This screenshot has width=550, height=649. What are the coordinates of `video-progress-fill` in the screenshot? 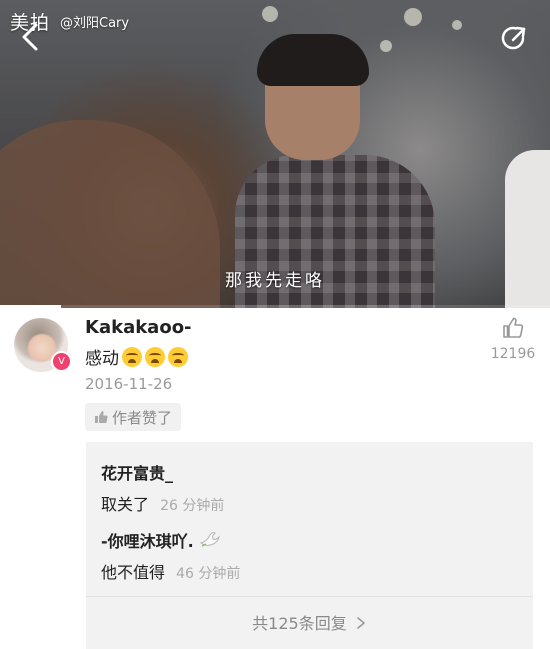 It's located at (30, 306).